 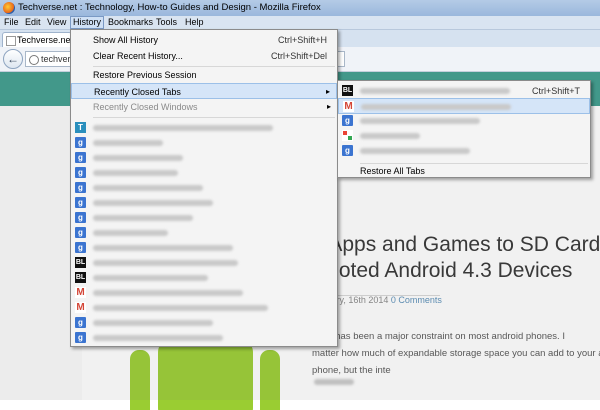 What do you see at coordinates (464, 136) in the screenshot?
I see `closed-tab-entry` at bounding box center [464, 136].